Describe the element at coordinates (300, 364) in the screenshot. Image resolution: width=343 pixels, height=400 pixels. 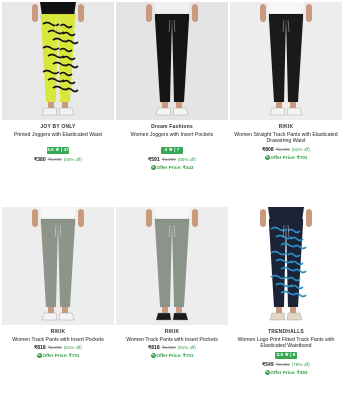
I see `product-discount: (78% off)` at that location.